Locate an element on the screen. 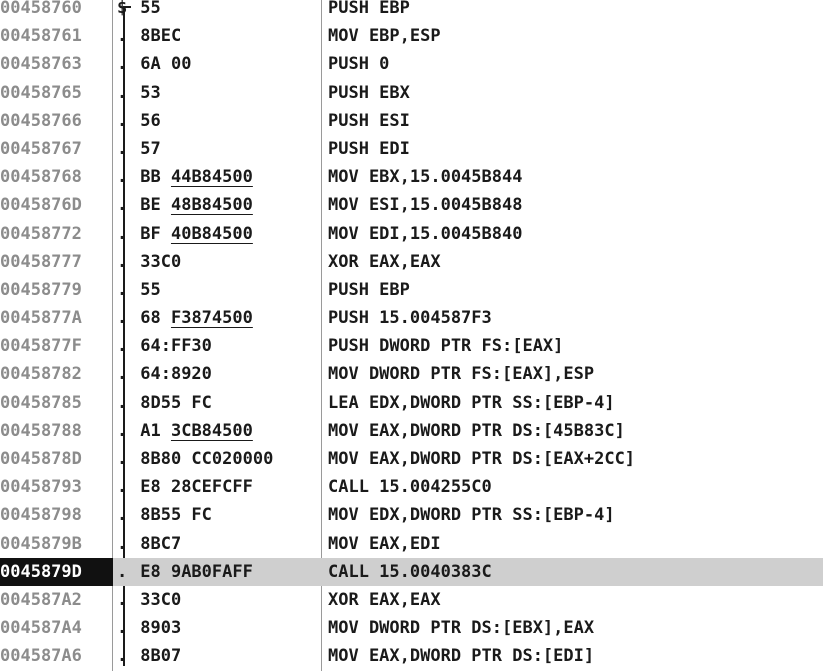  hex-dump-cell: . 55 is located at coordinates (218, 290).